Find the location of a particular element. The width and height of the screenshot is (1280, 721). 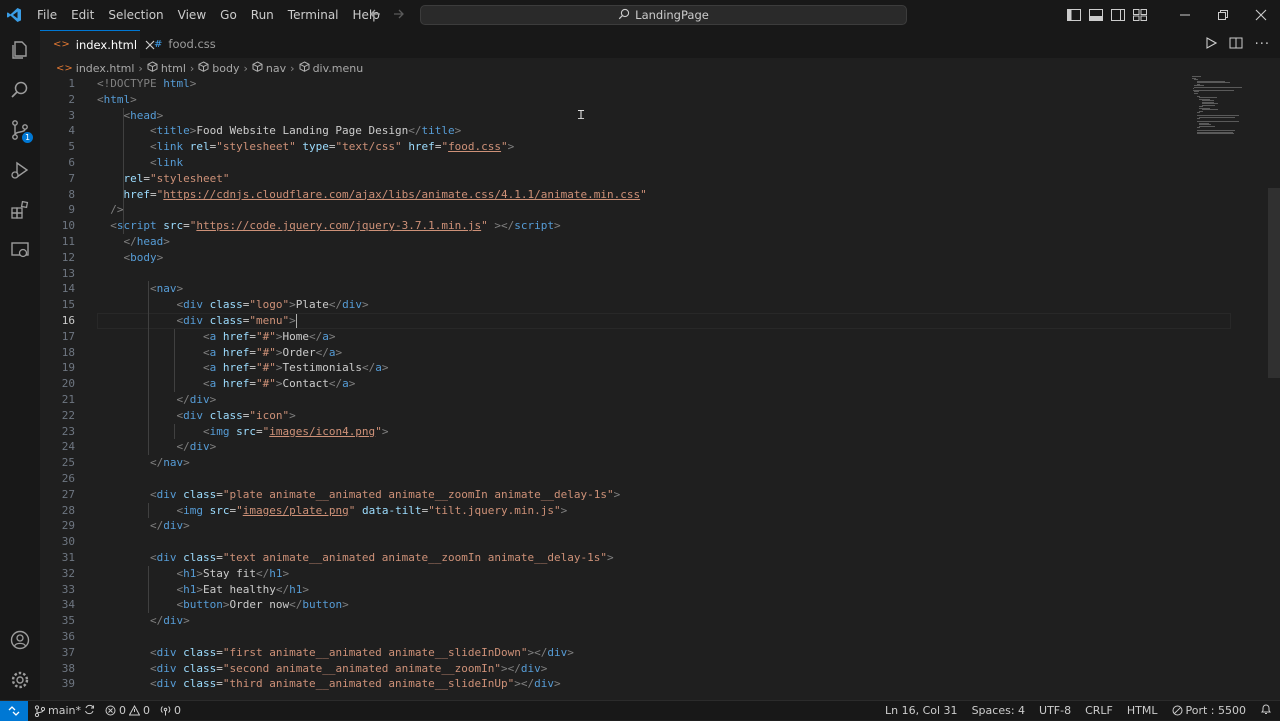

breadcrumb-item: div.menu is located at coordinates (331, 68).